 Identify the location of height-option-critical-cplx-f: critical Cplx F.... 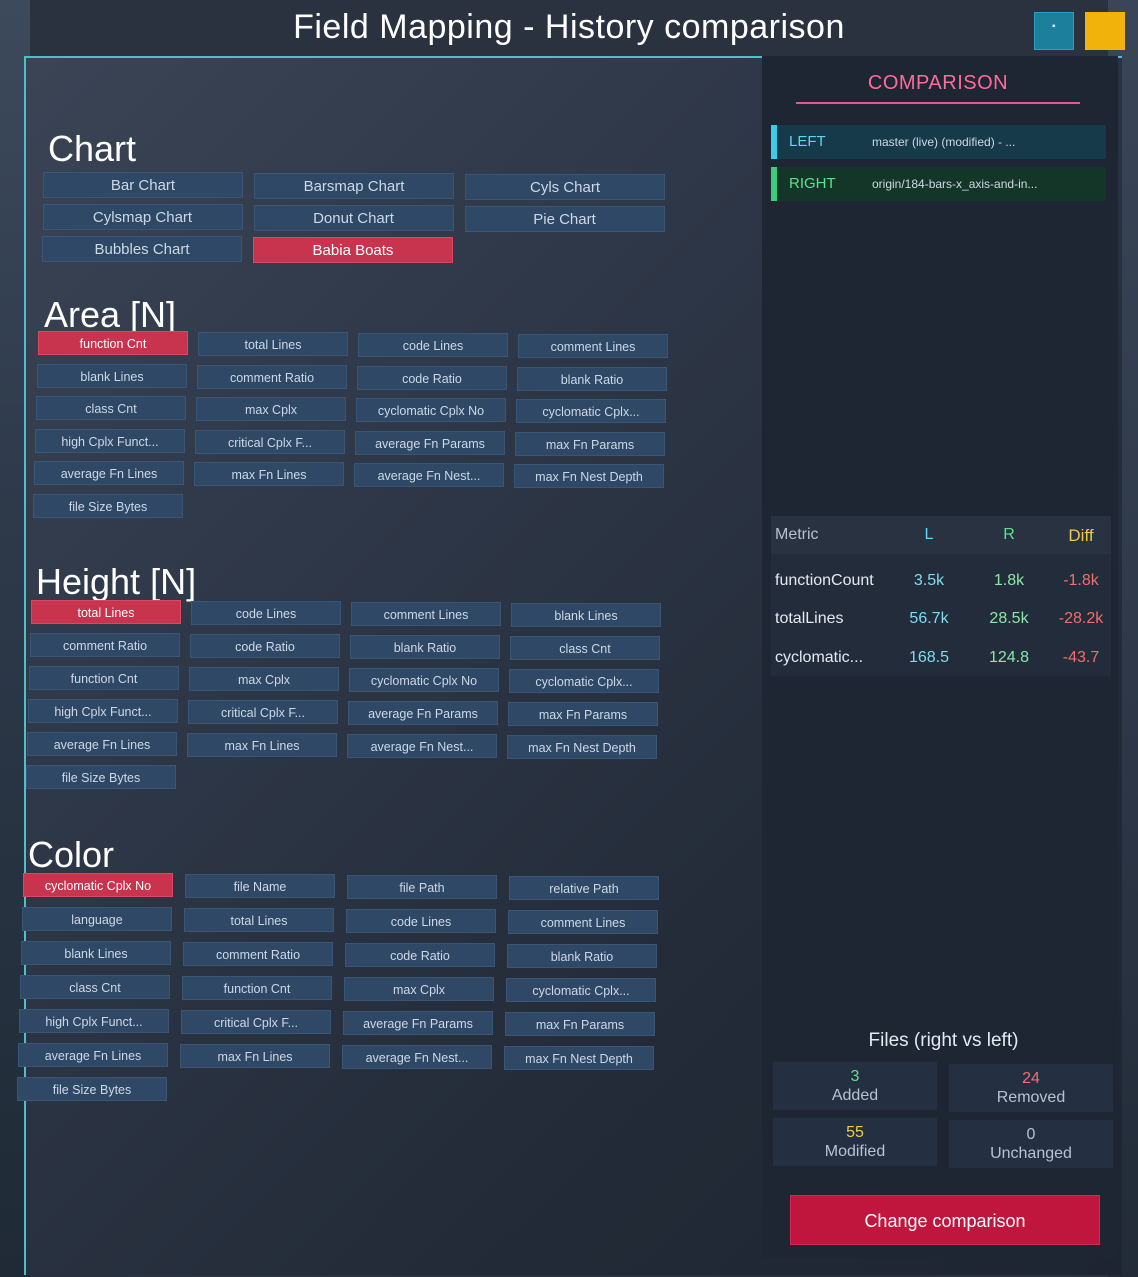
(263, 712).